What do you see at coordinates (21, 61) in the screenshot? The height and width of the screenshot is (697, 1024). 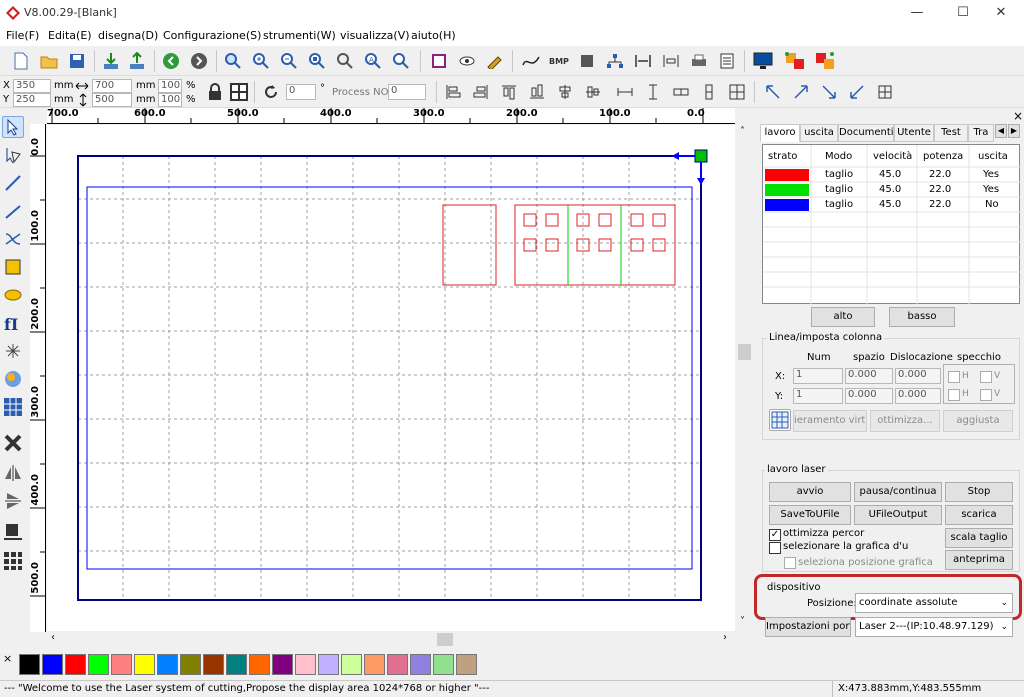 I see `new-file-icon` at bounding box center [21, 61].